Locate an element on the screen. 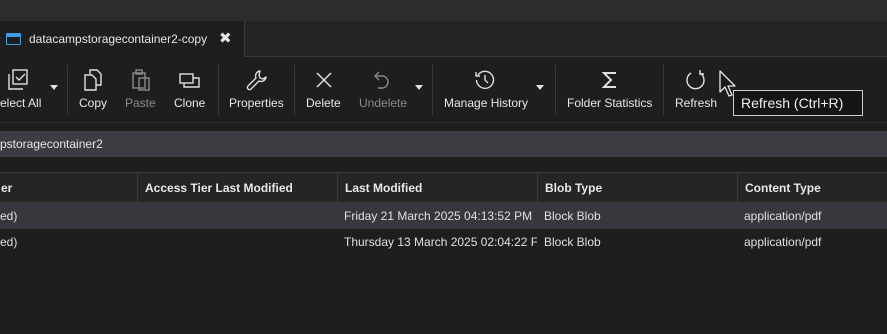  refresh-tooltip: Refresh (Ctrl+R) is located at coordinates (798, 103).